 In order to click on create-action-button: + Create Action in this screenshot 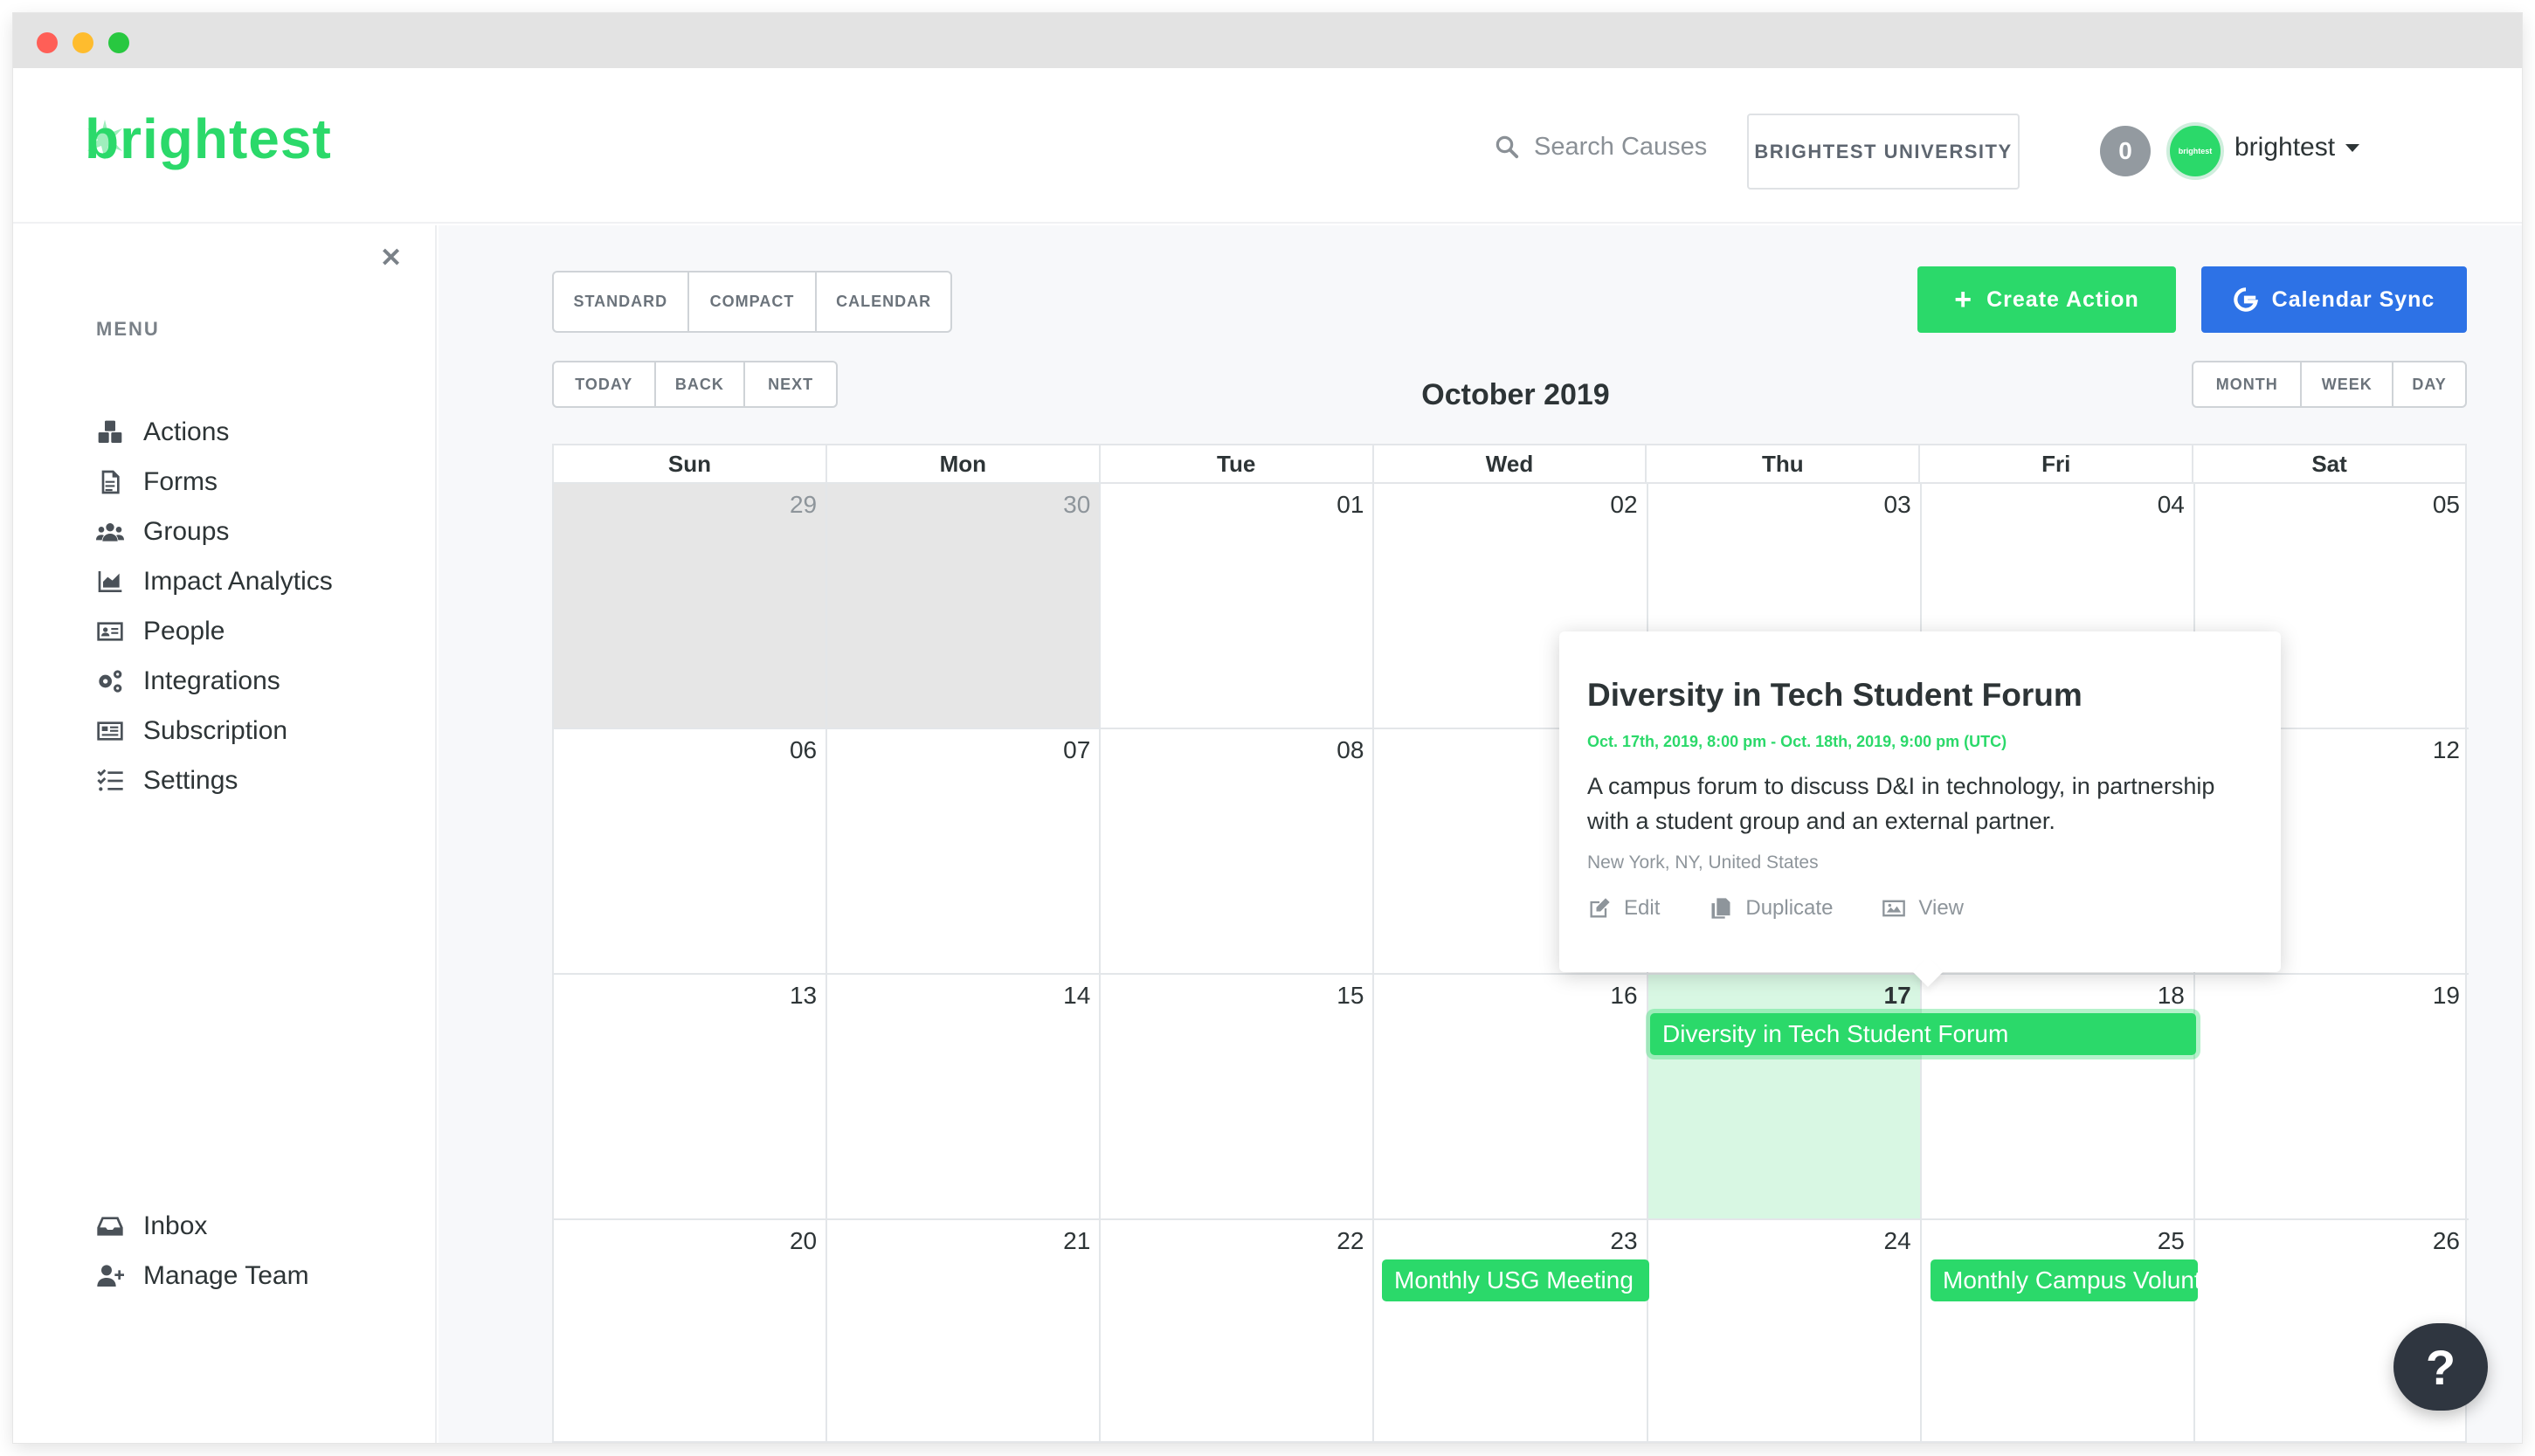, I will do `click(2046, 299)`.